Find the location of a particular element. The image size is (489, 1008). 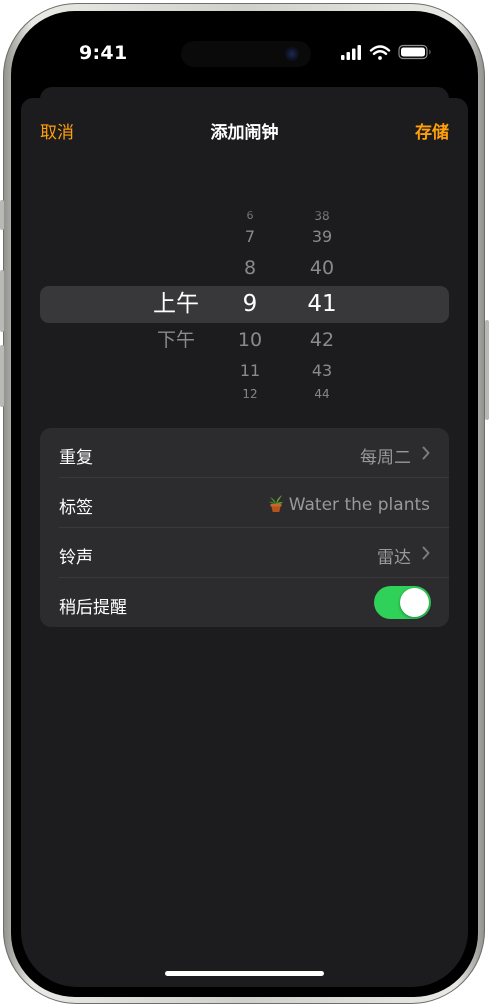

status-icons is located at coordinates (386, 52).